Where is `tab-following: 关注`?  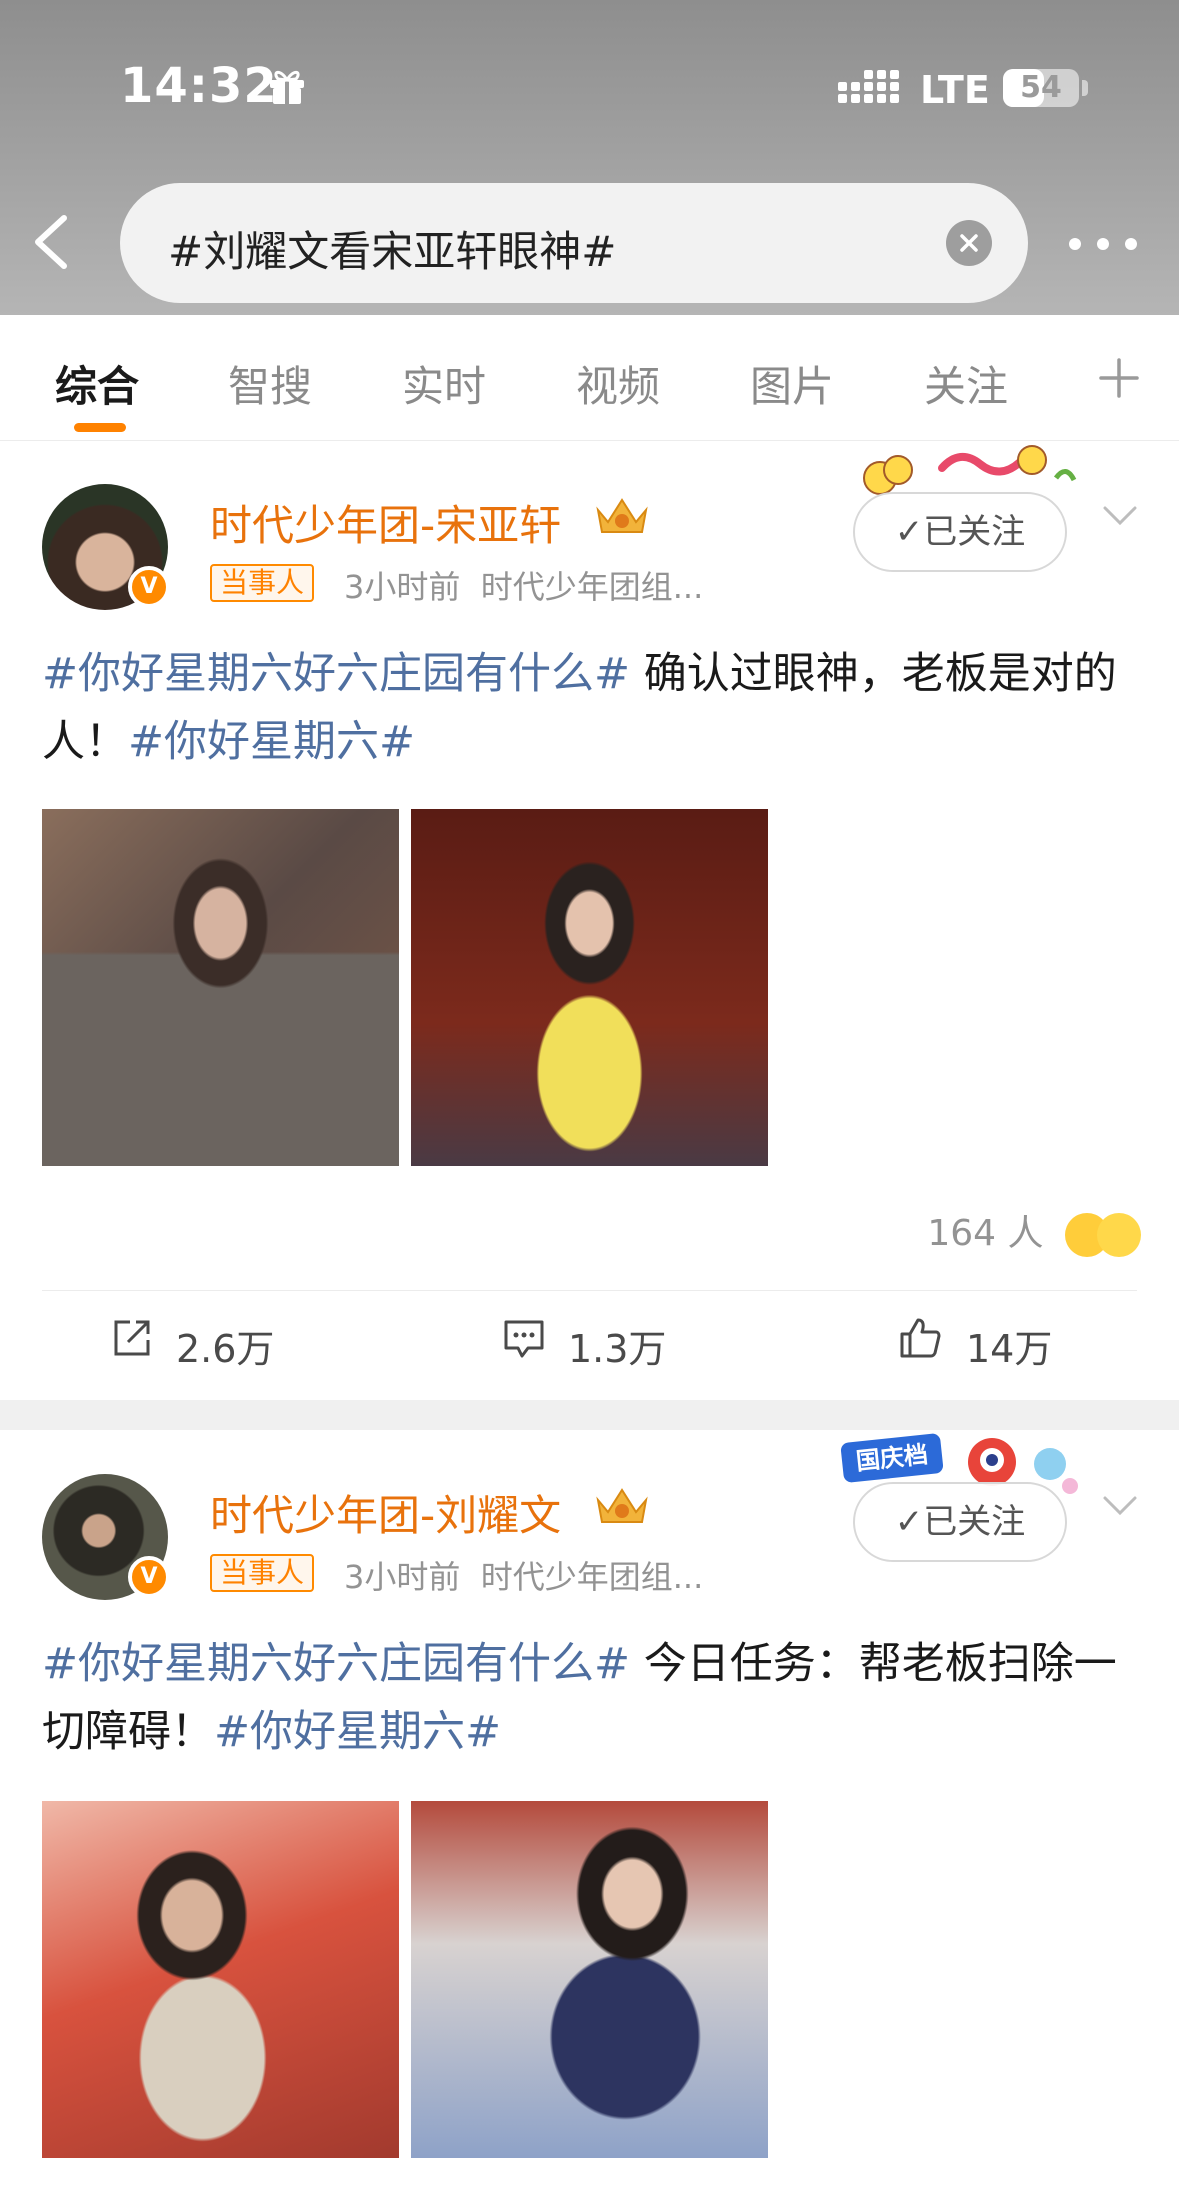
tab-following: 关注 is located at coordinates (966, 383).